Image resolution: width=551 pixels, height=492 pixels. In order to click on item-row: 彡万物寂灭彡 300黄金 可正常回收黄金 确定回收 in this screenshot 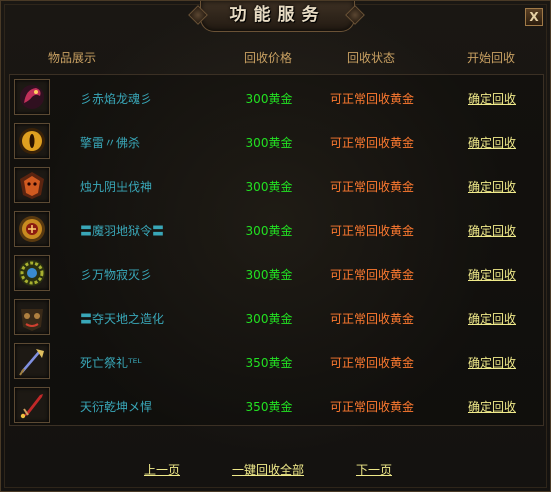, I will do `click(276, 273)`.